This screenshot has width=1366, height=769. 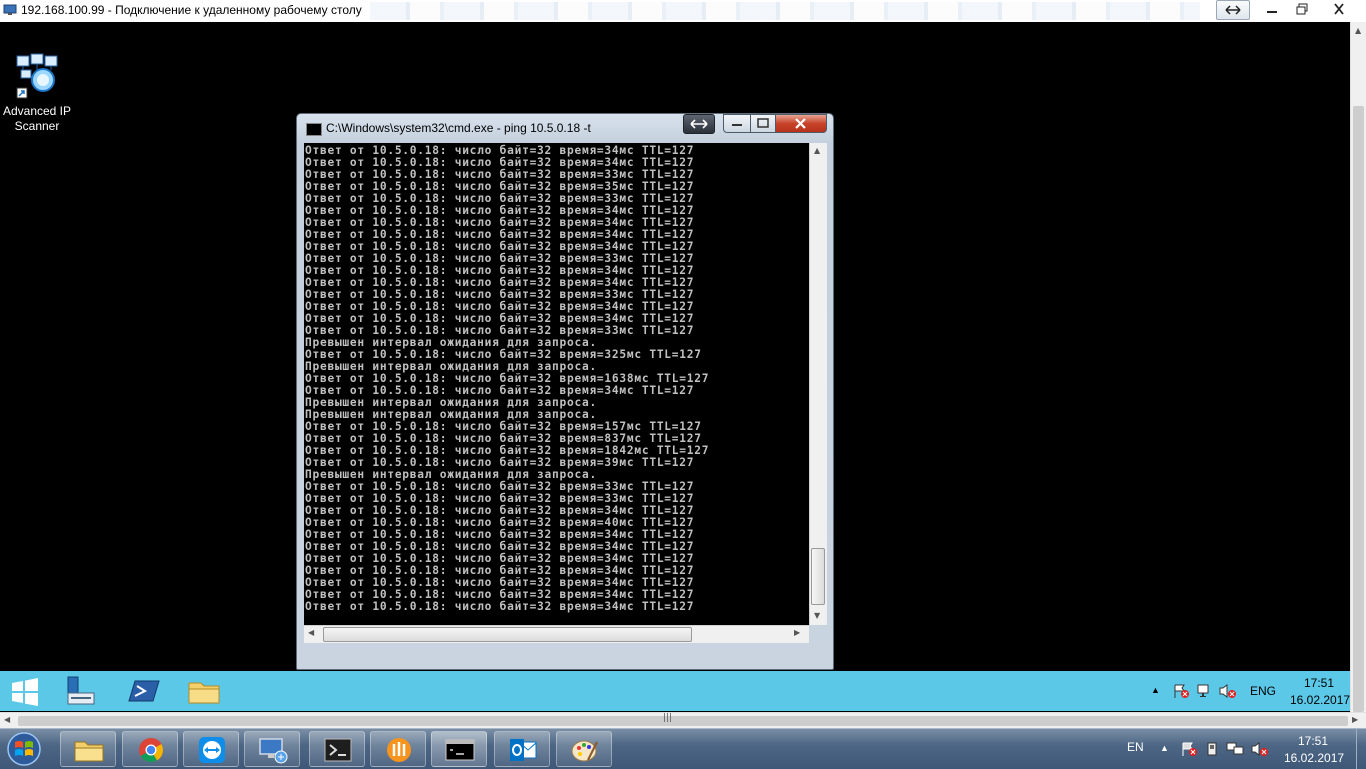 I want to click on language-indicator: EN, so click(x=1135, y=747).